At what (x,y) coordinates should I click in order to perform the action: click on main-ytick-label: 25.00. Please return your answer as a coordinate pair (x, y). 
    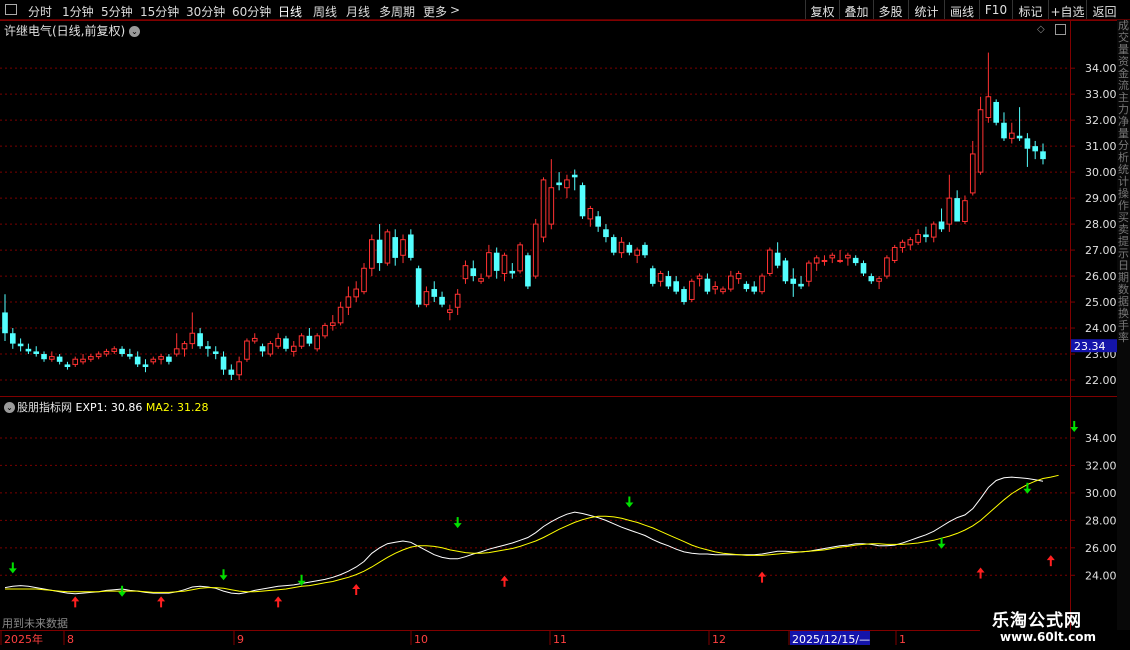
    Looking at the image, I should click on (1101, 302).